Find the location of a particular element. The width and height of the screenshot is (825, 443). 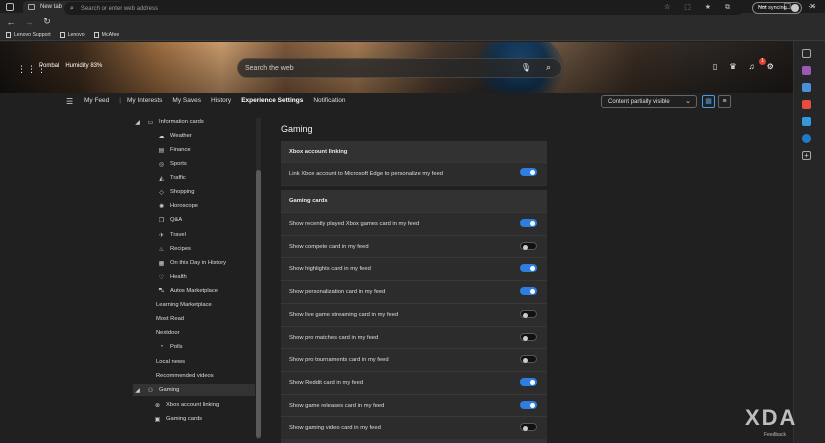

microphone-icon: 🎙︎ is located at coordinates (526, 67).